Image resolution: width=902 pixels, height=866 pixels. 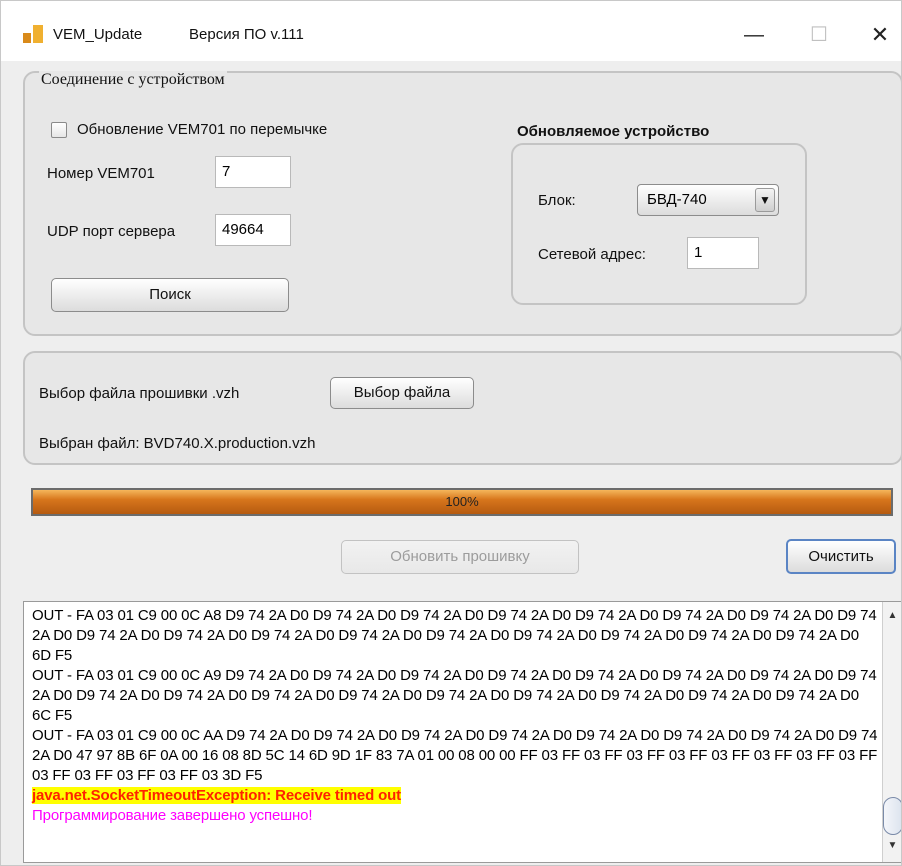 I want to click on target-device-title: Обновляемое устройство, so click(x=613, y=131).